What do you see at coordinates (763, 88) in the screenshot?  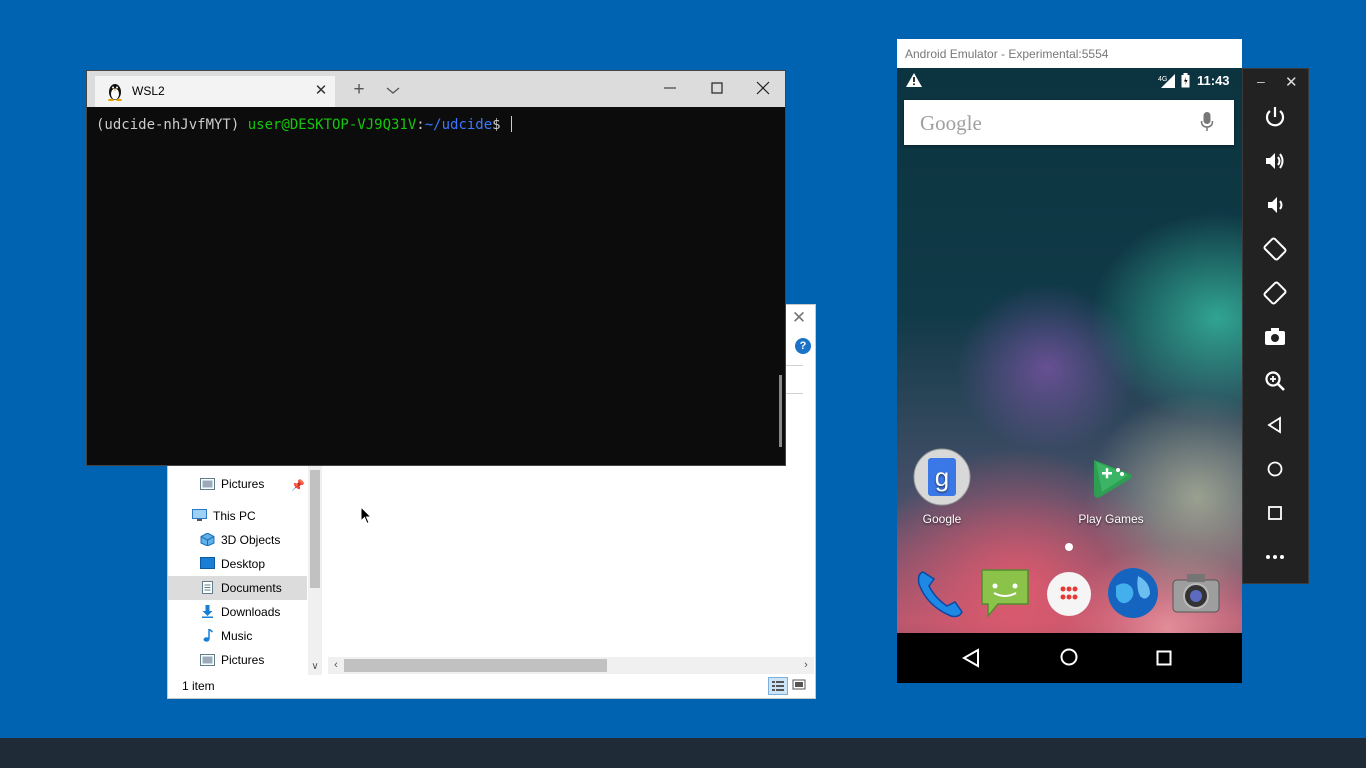 I see `close-icon` at bounding box center [763, 88].